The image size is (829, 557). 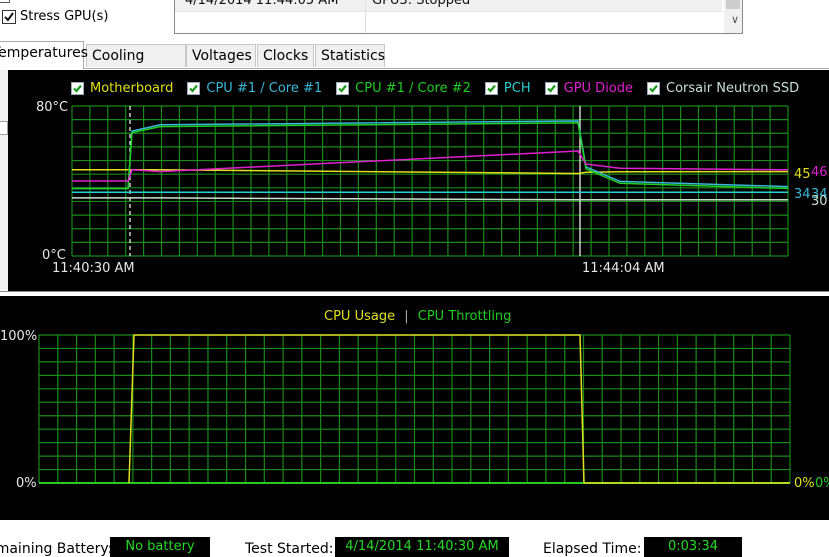 I want to click on elapsed-time-value: 0:03:34, so click(x=693, y=547).